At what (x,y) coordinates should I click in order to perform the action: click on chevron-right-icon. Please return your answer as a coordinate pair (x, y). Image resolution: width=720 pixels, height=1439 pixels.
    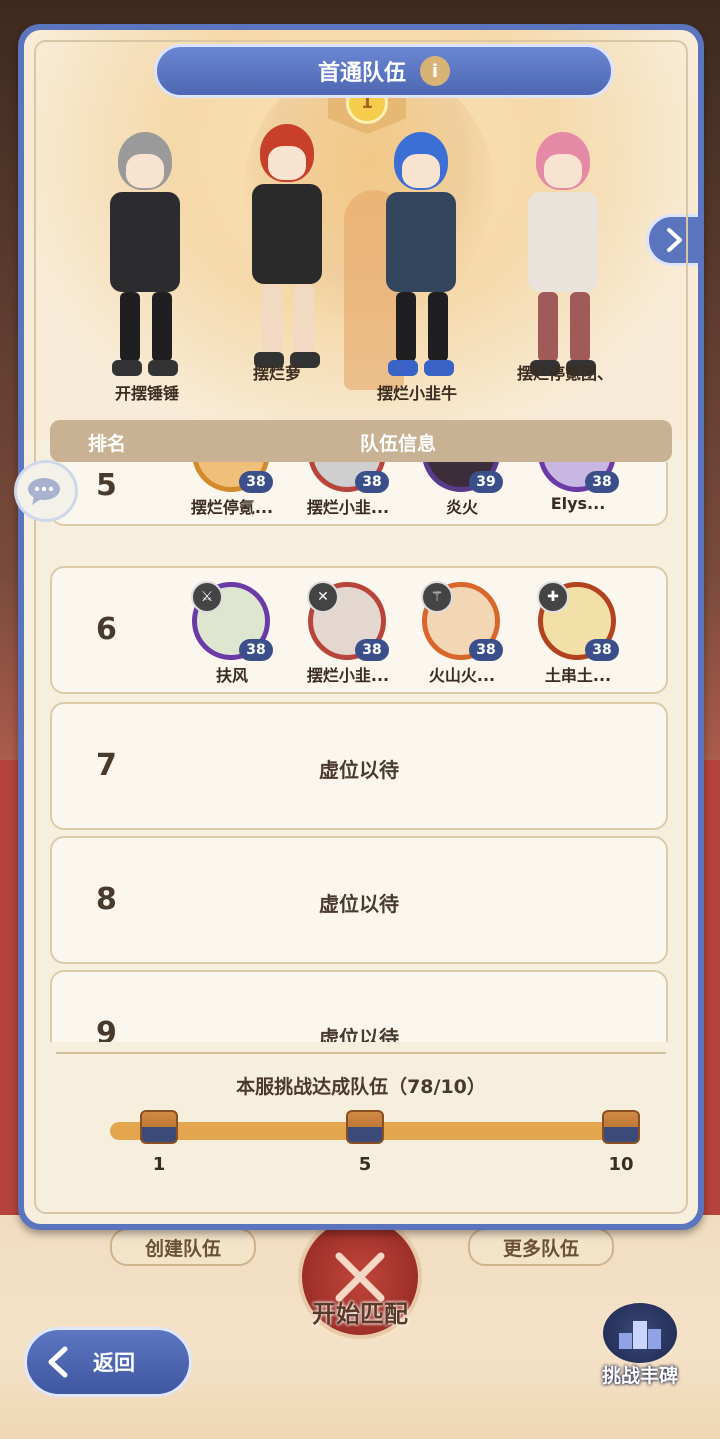
    Looking at the image, I should click on (674, 240).